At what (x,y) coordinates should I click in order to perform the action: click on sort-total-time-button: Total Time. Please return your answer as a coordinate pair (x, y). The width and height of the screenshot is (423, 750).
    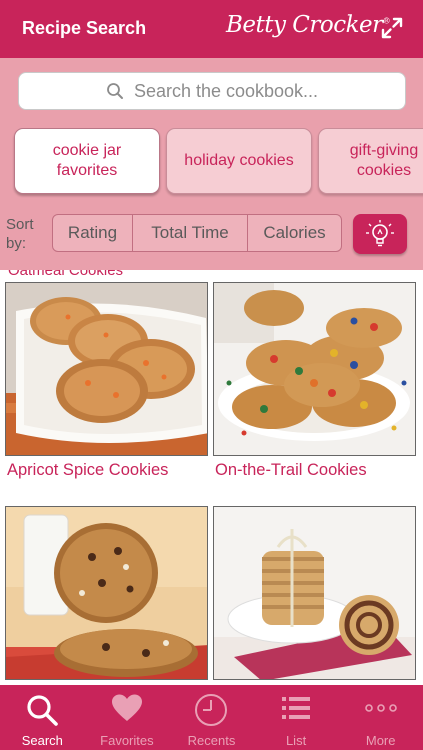
    Looking at the image, I should click on (190, 233).